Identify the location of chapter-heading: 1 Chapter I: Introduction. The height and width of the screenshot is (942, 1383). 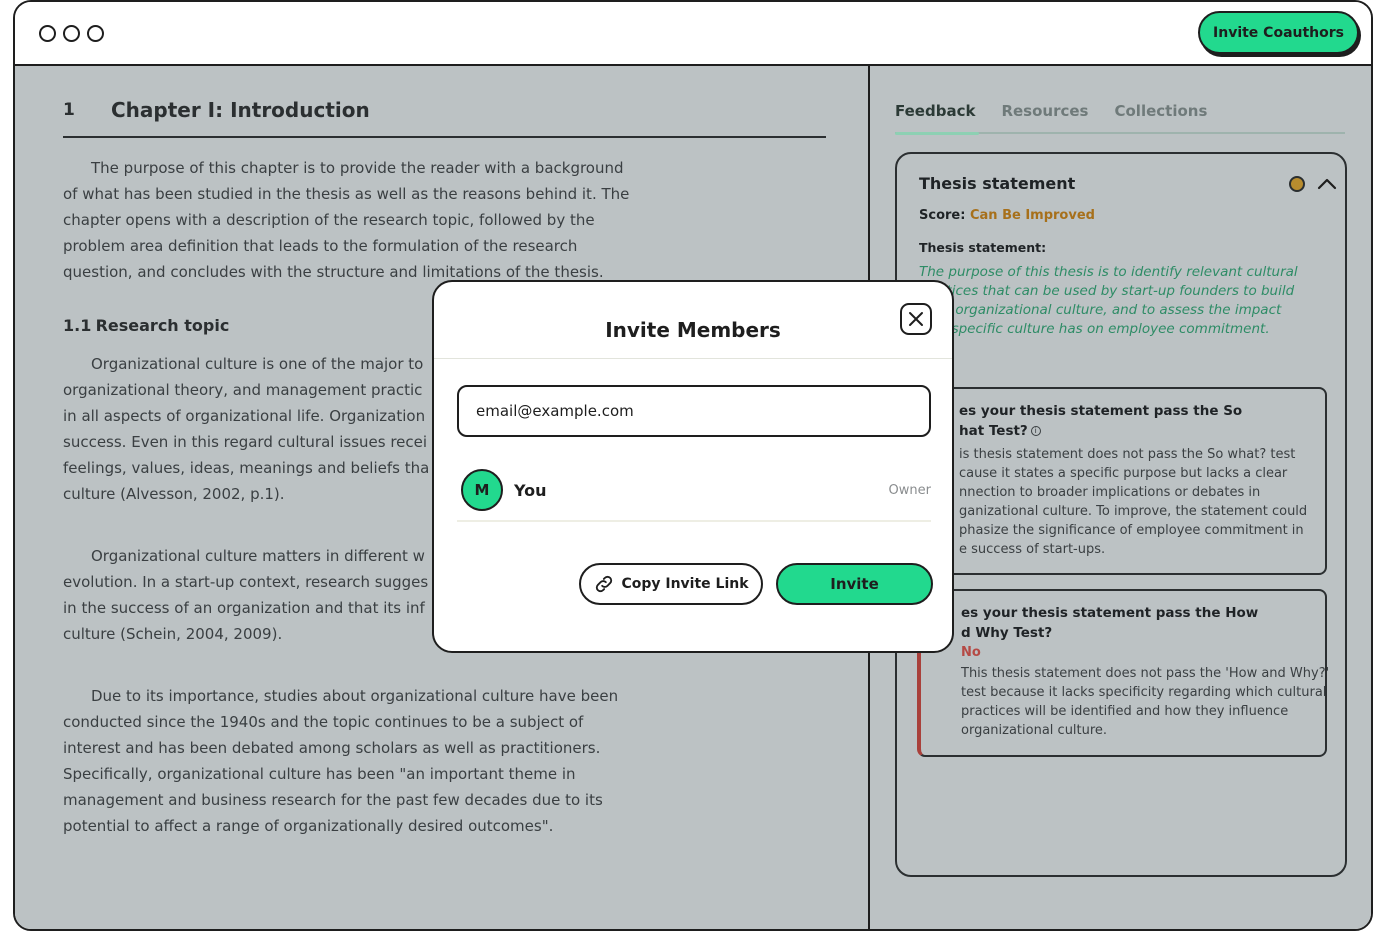
(444, 118).